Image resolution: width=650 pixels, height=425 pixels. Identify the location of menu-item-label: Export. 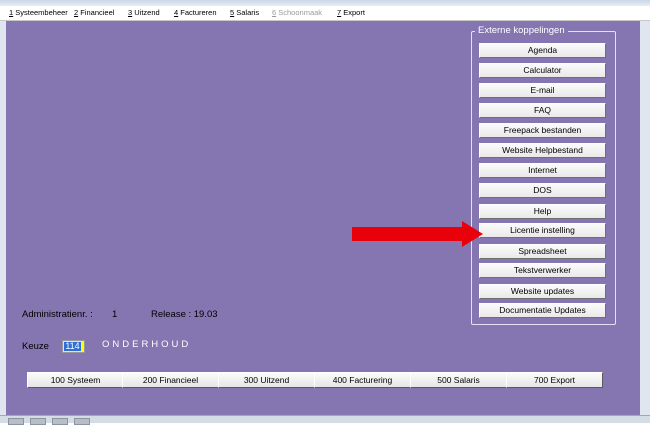
(353, 12).